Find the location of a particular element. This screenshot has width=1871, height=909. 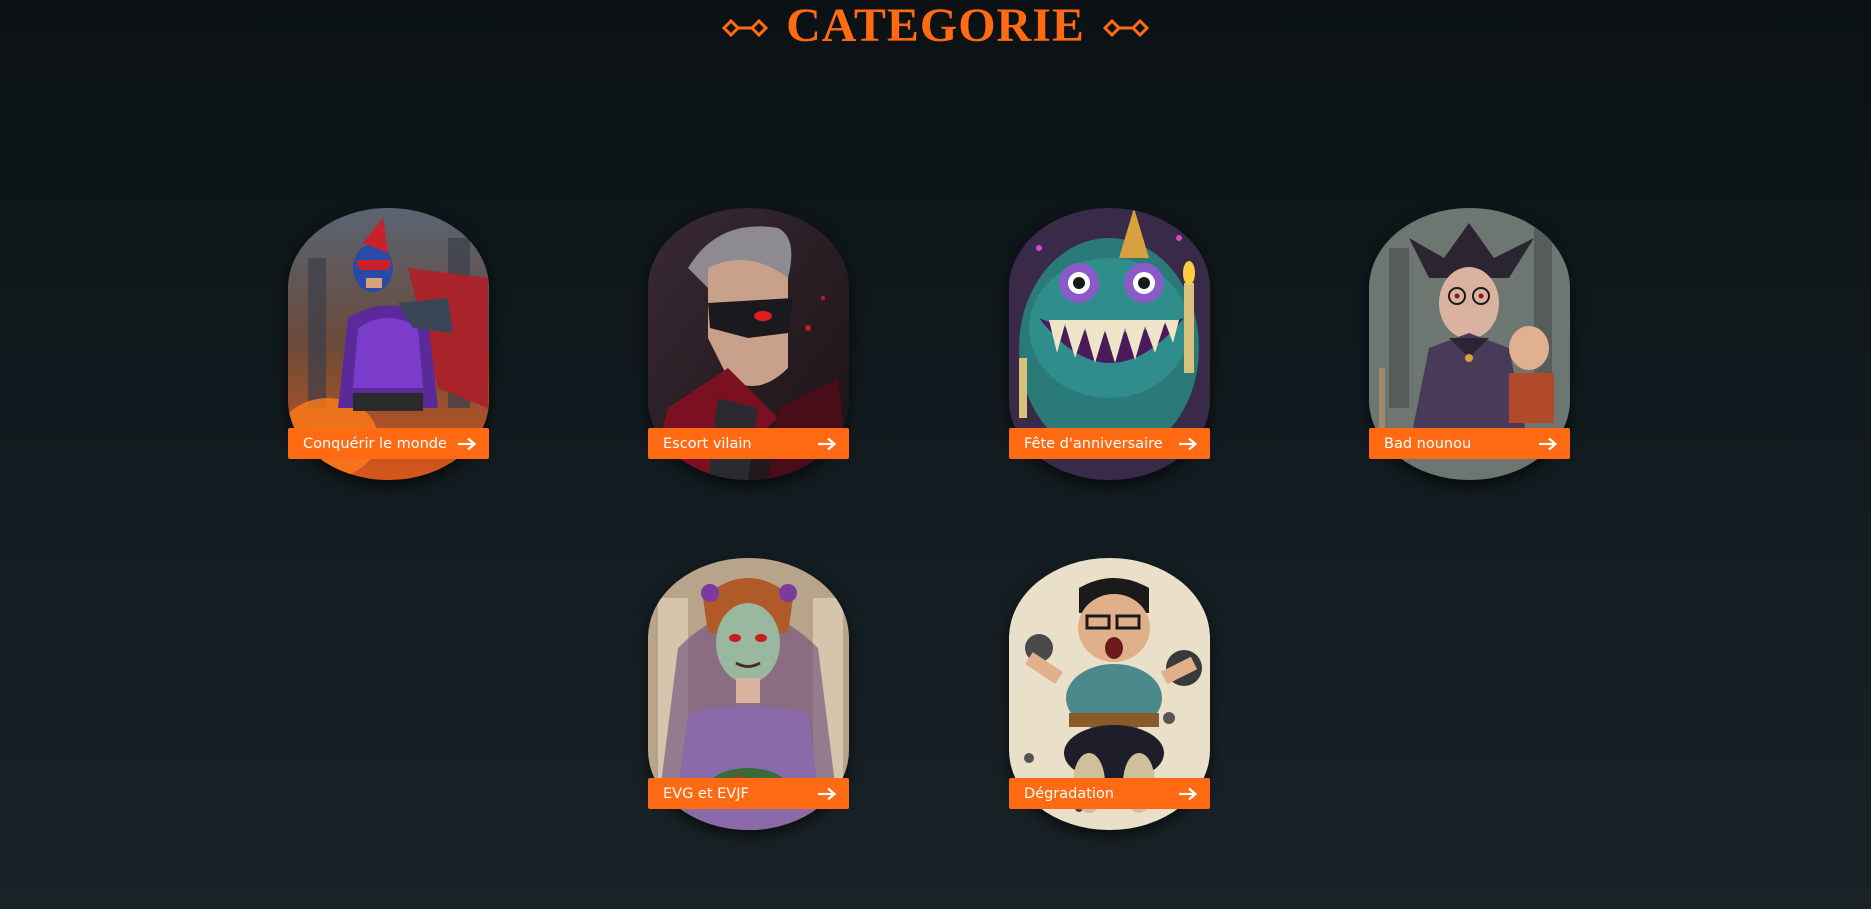

page-header: CATEGORIE is located at coordinates (935, 28).